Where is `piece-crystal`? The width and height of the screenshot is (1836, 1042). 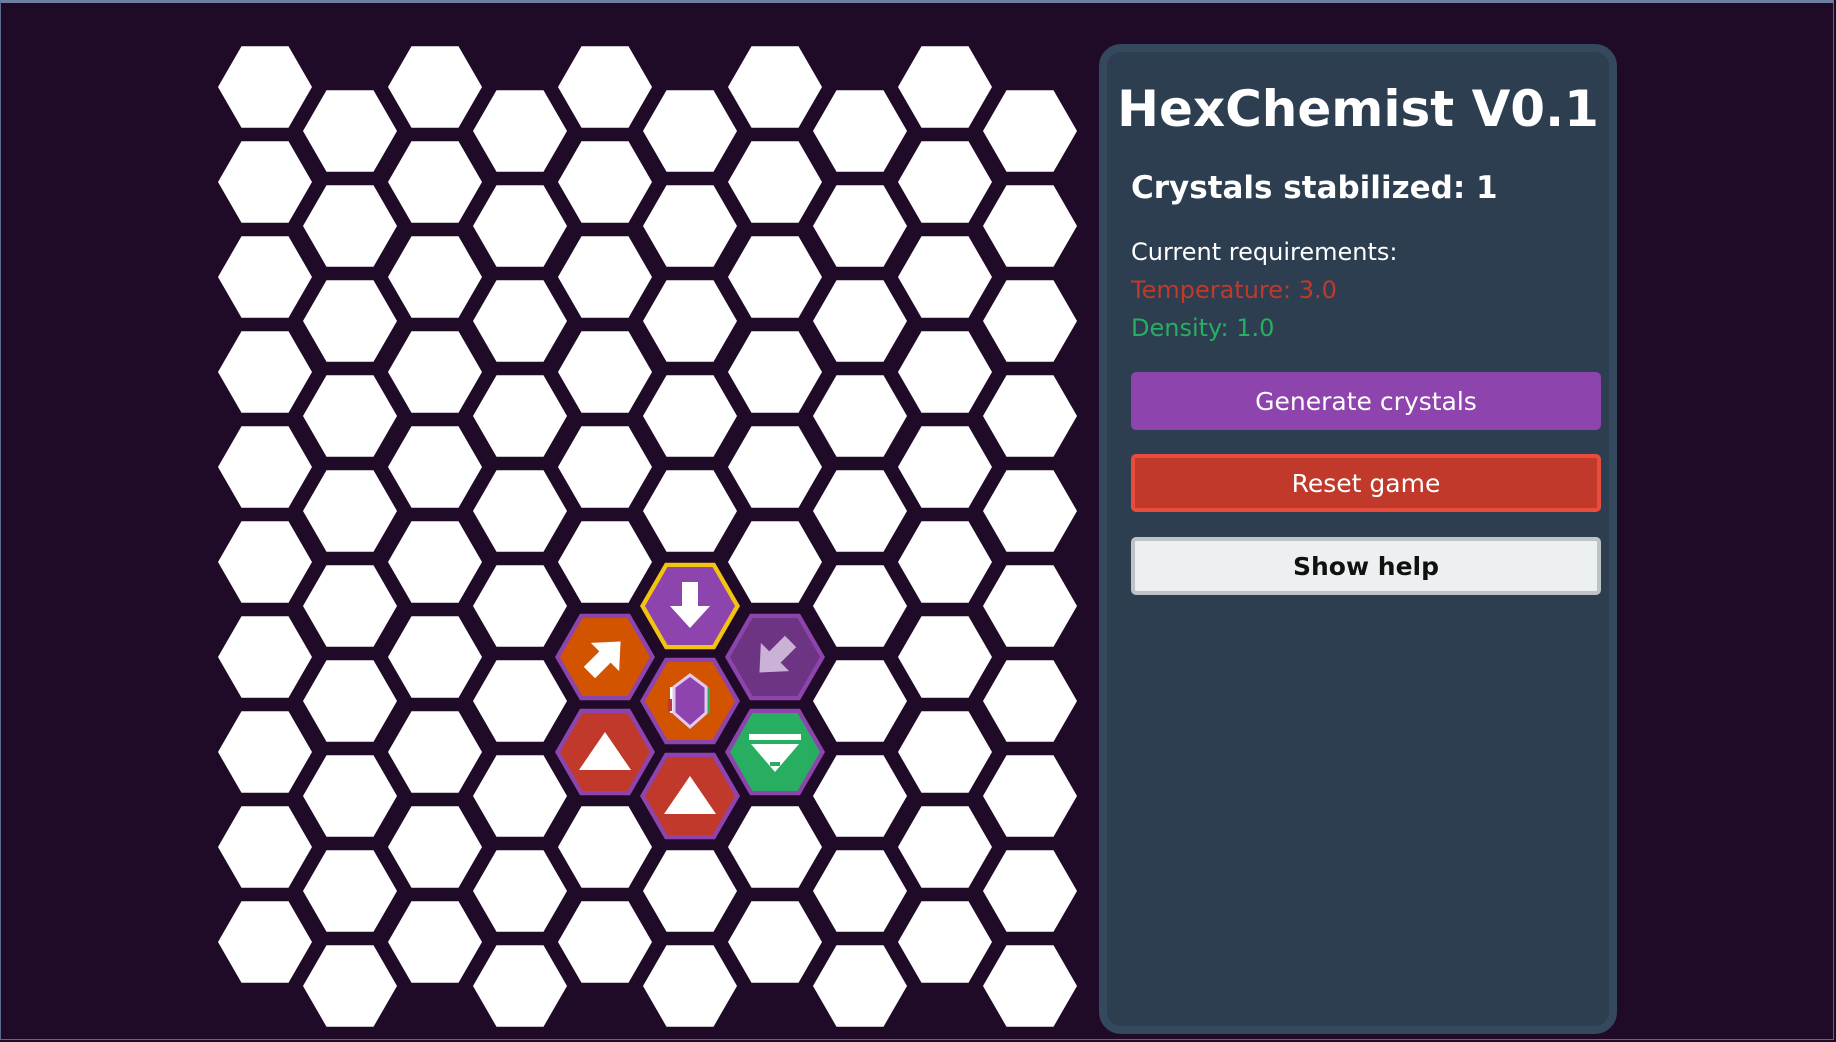 piece-crystal is located at coordinates (690, 701).